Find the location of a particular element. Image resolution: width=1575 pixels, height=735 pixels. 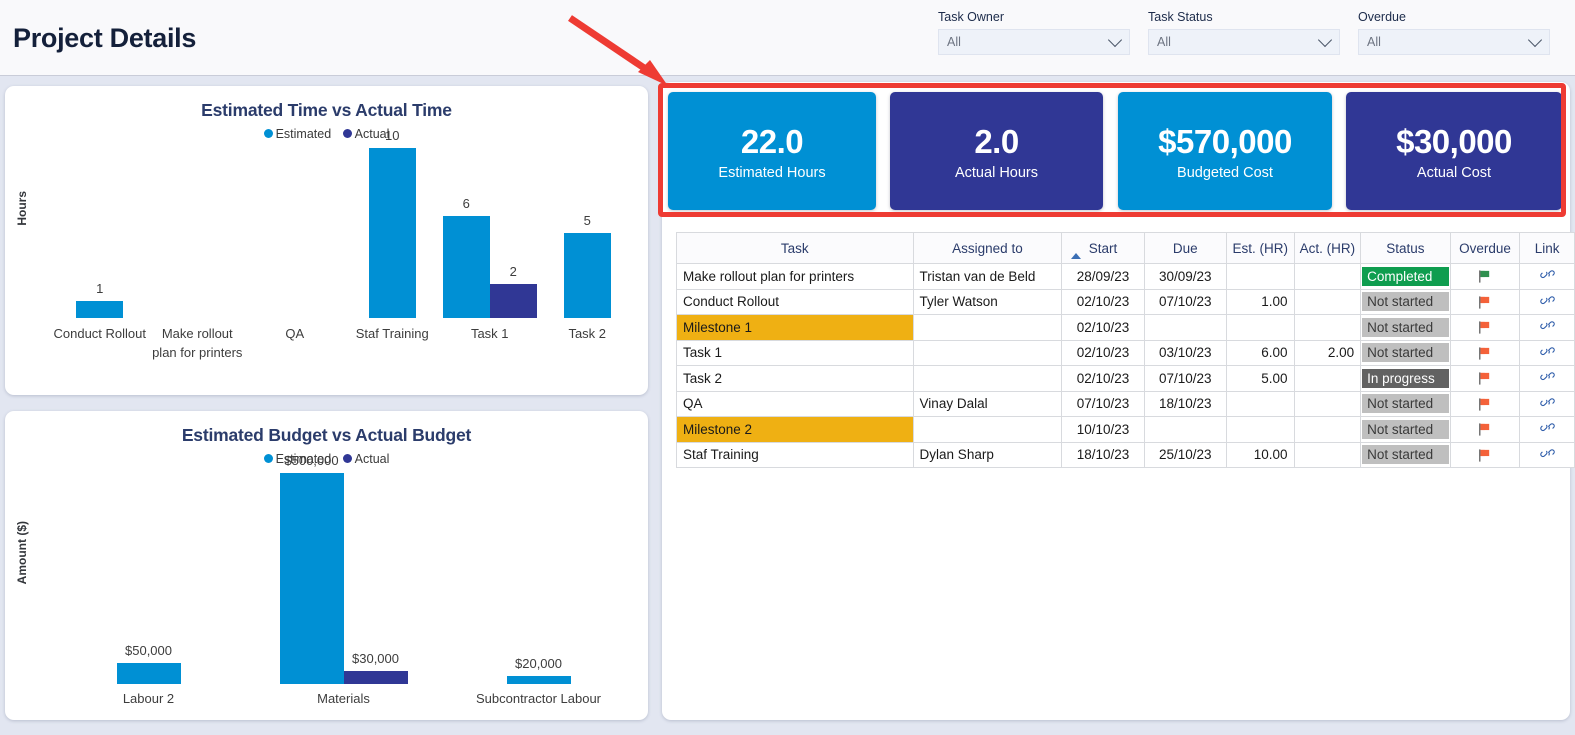

status-badge: Not started is located at coordinates (1405, 302).